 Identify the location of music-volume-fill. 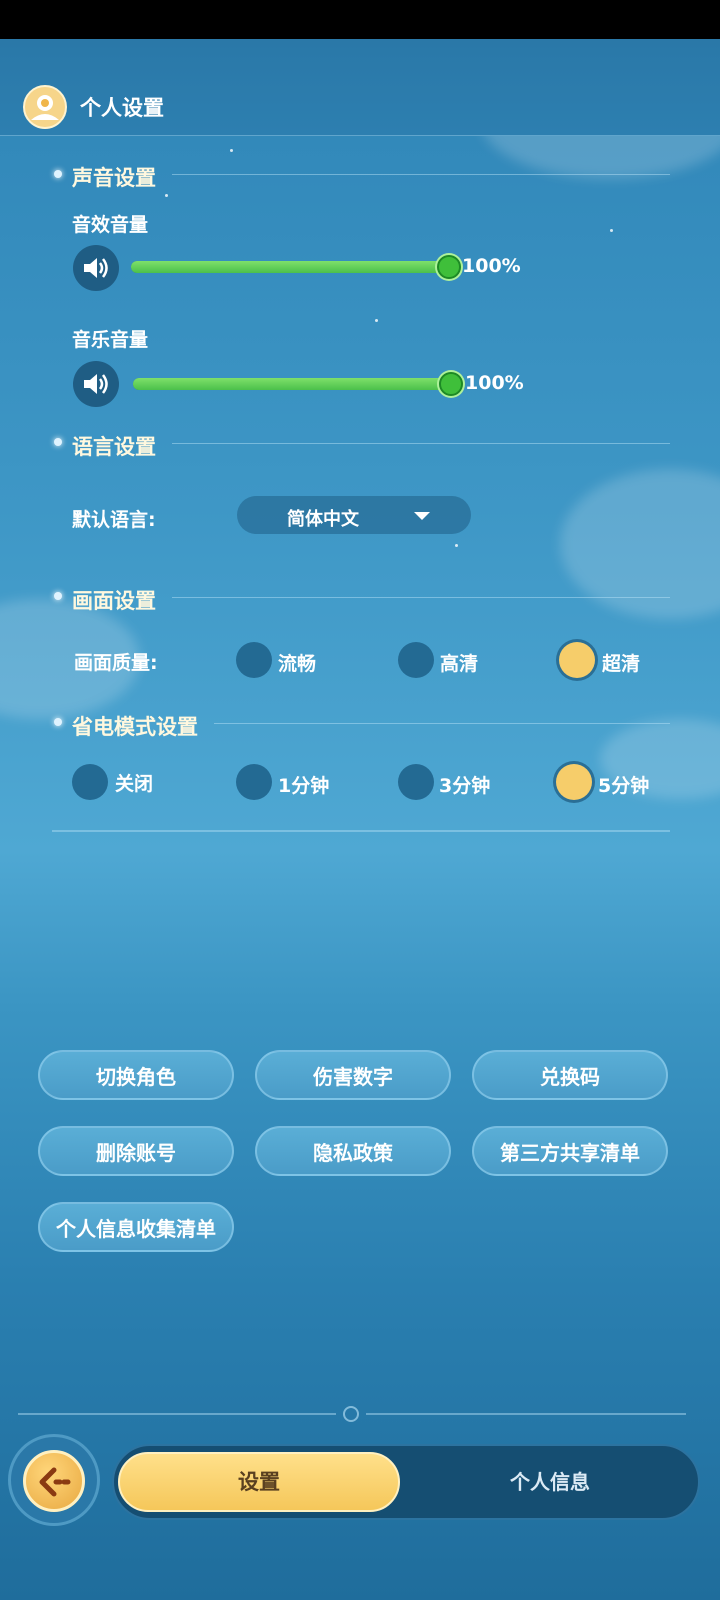
(292, 384).